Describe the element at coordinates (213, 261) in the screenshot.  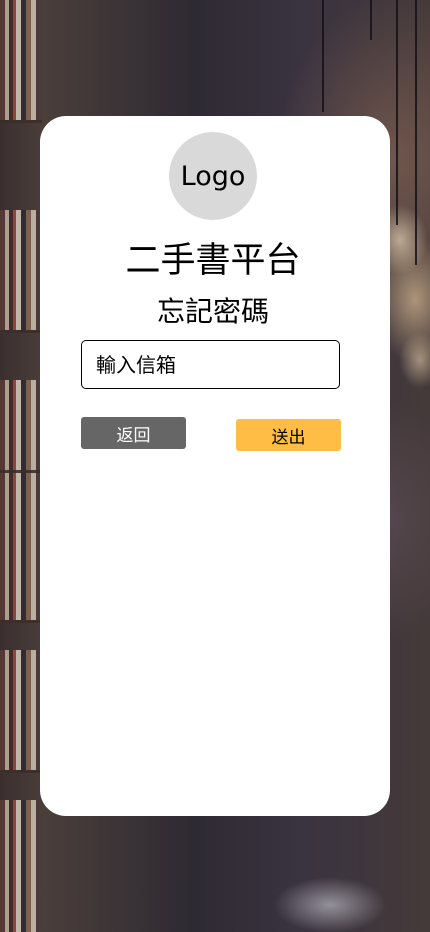
I see `app-title: 二手書平台` at that location.